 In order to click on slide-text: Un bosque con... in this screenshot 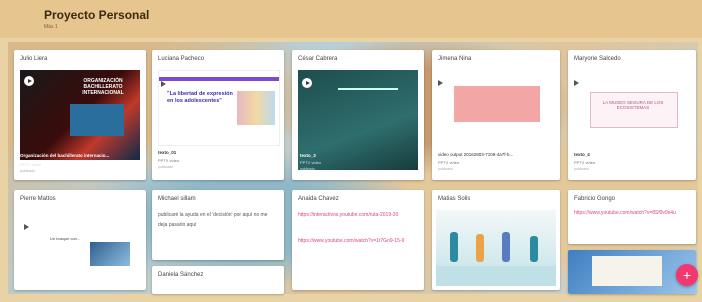, I will do `click(65, 238)`.